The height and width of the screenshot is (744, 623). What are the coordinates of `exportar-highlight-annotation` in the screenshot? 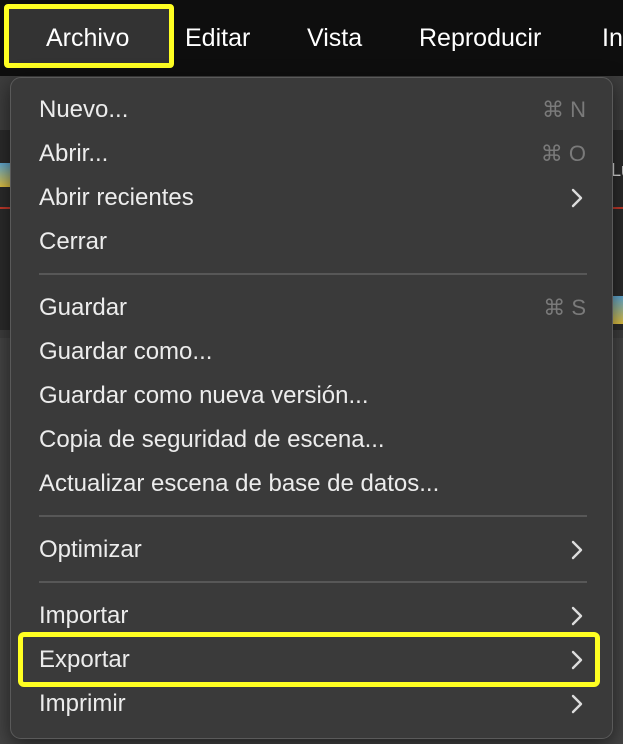 It's located at (309, 659).